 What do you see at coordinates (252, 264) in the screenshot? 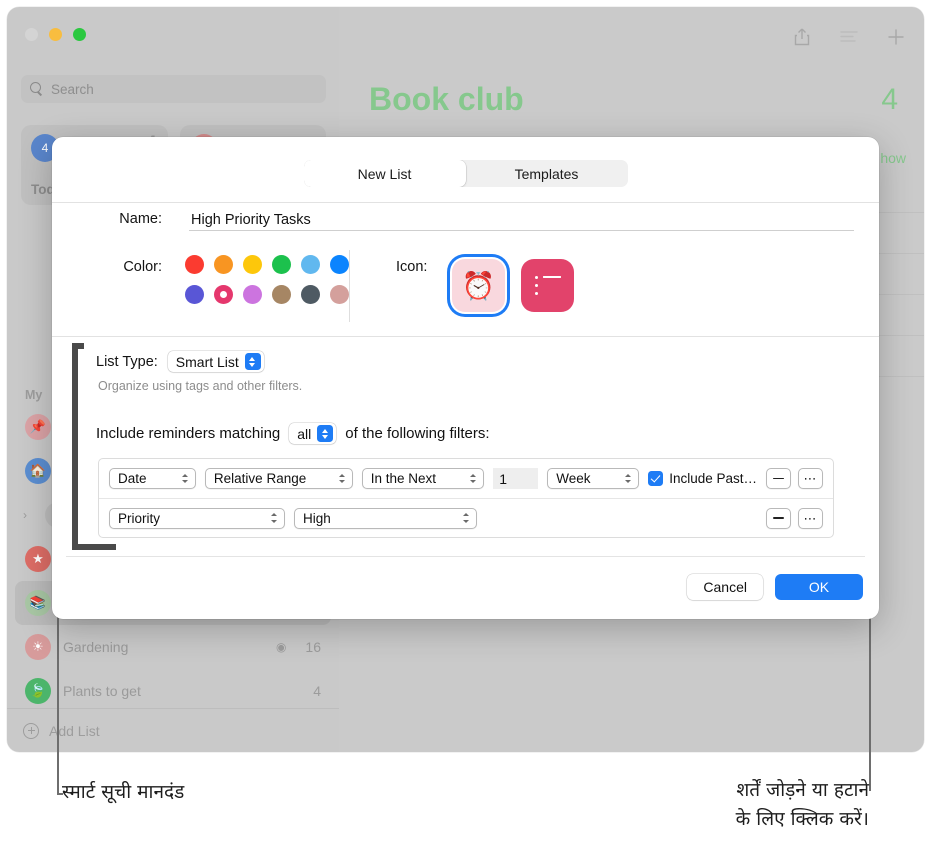
I see `color-swatch-yellow` at bounding box center [252, 264].